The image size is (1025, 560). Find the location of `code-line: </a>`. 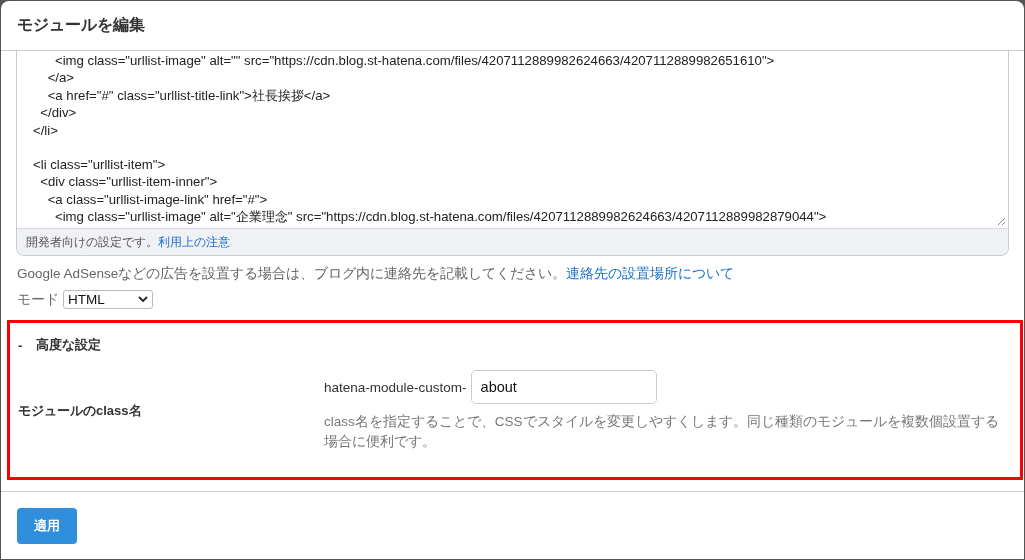

code-line: </a> is located at coordinates (60, 78).